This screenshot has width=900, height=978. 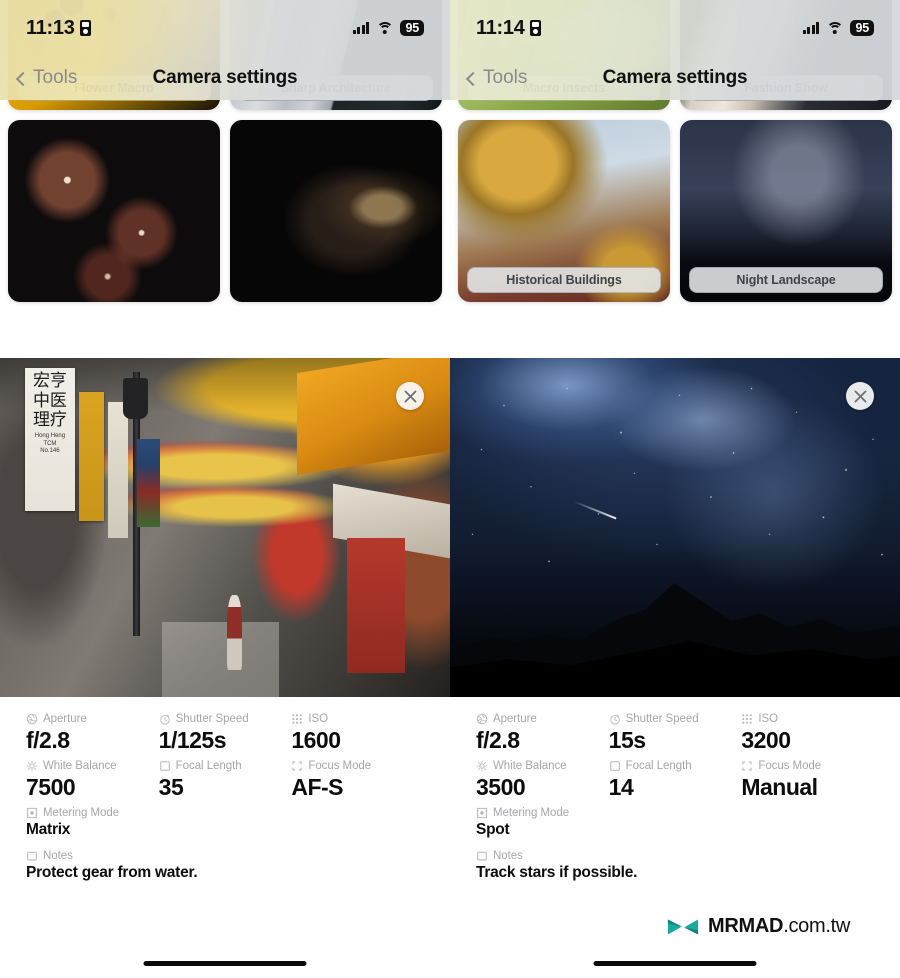 What do you see at coordinates (675, 78) in the screenshot?
I see `nav-bar: Tools Camera settings` at bounding box center [675, 78].